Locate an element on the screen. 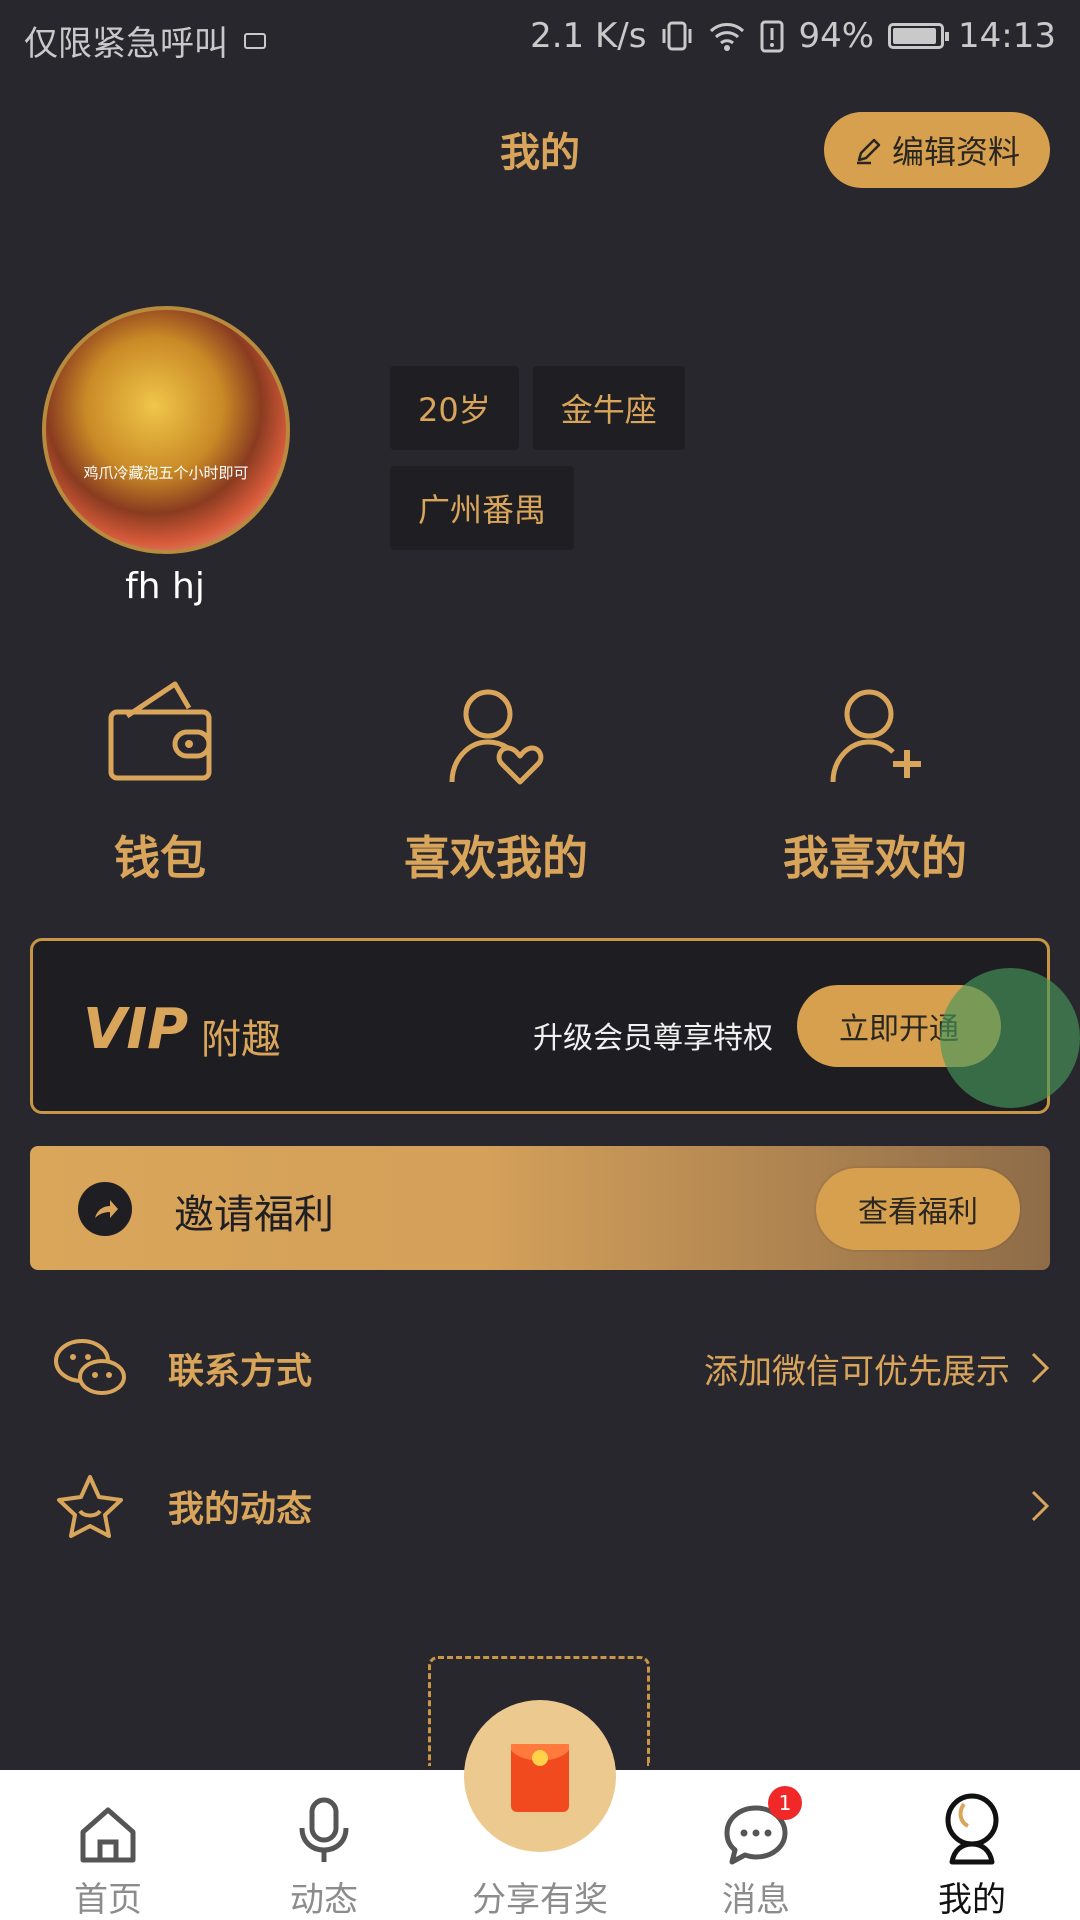 The height and width of the screenshot is (1920, 1080). wechat-icon is located at coordinates (90, 1368).